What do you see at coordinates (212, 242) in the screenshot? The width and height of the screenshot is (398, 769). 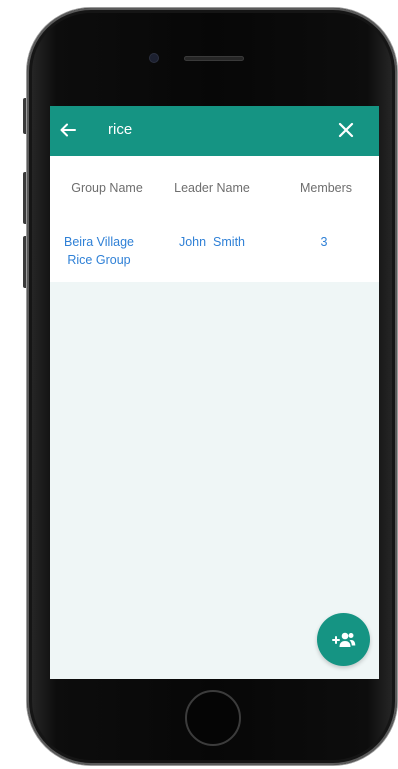 I see `cell-leader-name: John Smith` at bounding box center [212, 242].